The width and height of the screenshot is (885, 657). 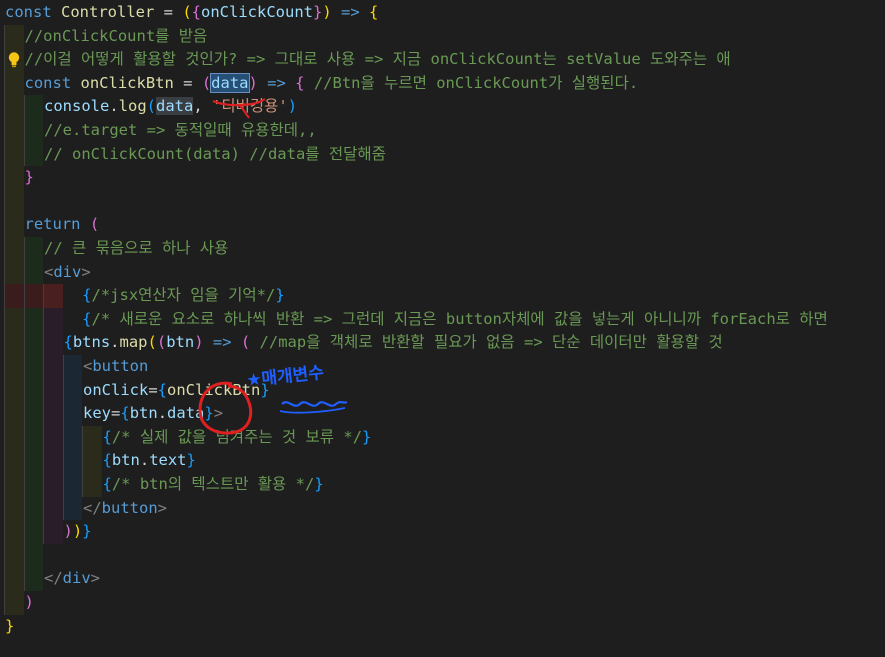 What do you see at coordinates (72, 579) in the screenshot?
I see `code-text: </div>` at bounding box center [72, 579].